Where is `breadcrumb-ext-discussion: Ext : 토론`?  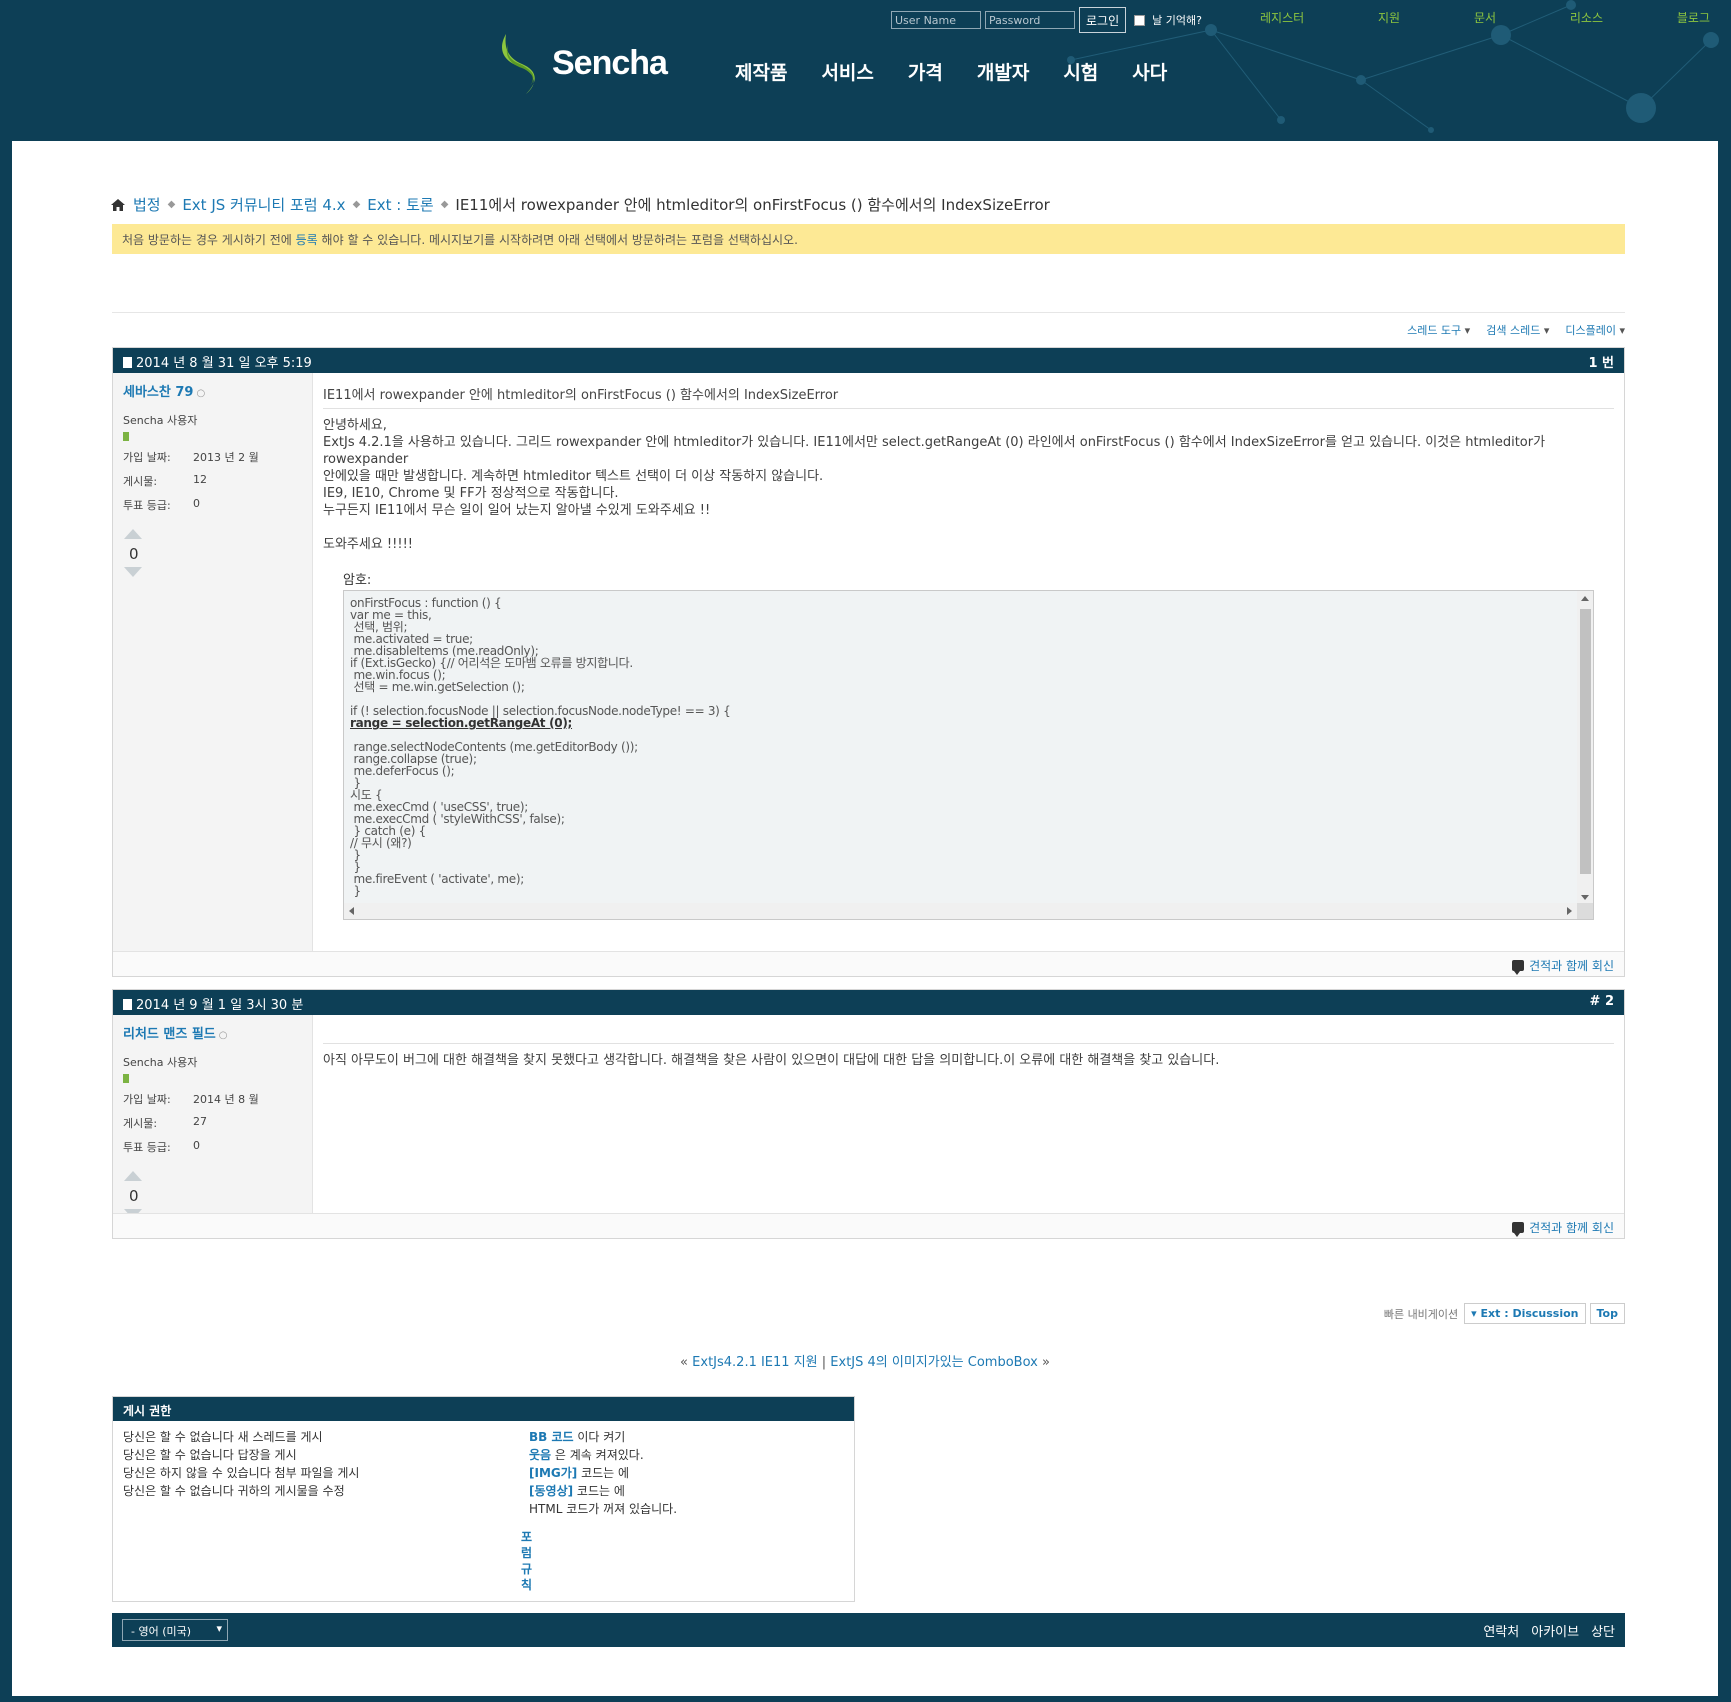
breadcrumb-ext-discussion: Ext : 토론 is located at coordinates (400, 204).